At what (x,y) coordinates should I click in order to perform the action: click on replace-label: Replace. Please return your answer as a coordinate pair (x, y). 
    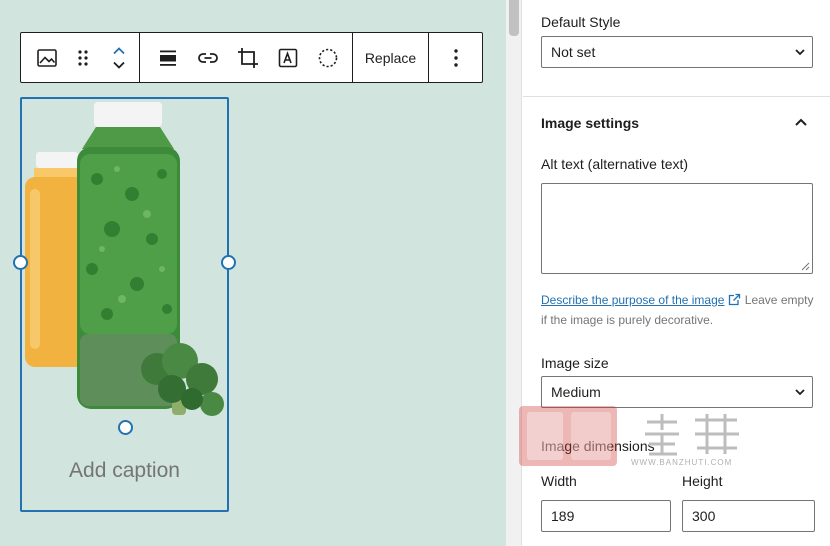
    Looking at the image, I should click on (390, 57).